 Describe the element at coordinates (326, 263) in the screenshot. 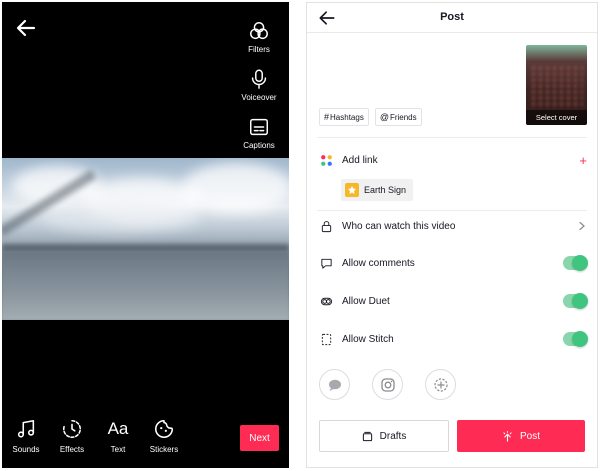

I see `comment-icon` at that location.